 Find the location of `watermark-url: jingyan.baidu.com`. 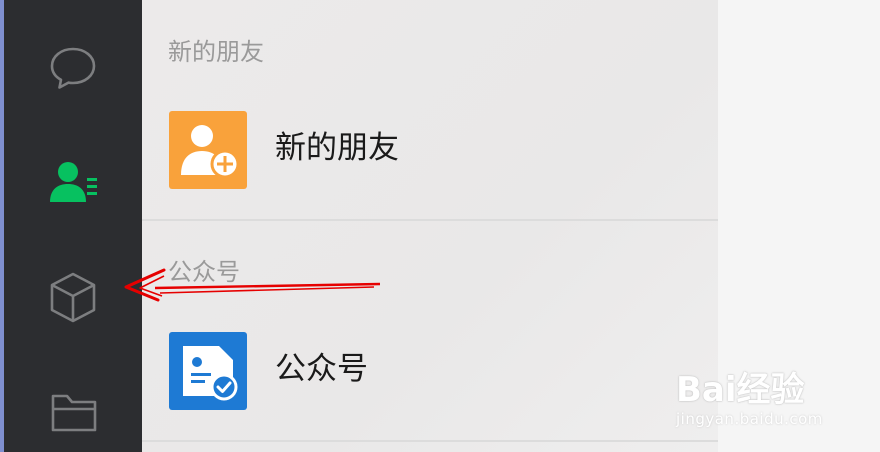

watermark-url: jingyan.baidu.com is located at coordinates (749, 419).